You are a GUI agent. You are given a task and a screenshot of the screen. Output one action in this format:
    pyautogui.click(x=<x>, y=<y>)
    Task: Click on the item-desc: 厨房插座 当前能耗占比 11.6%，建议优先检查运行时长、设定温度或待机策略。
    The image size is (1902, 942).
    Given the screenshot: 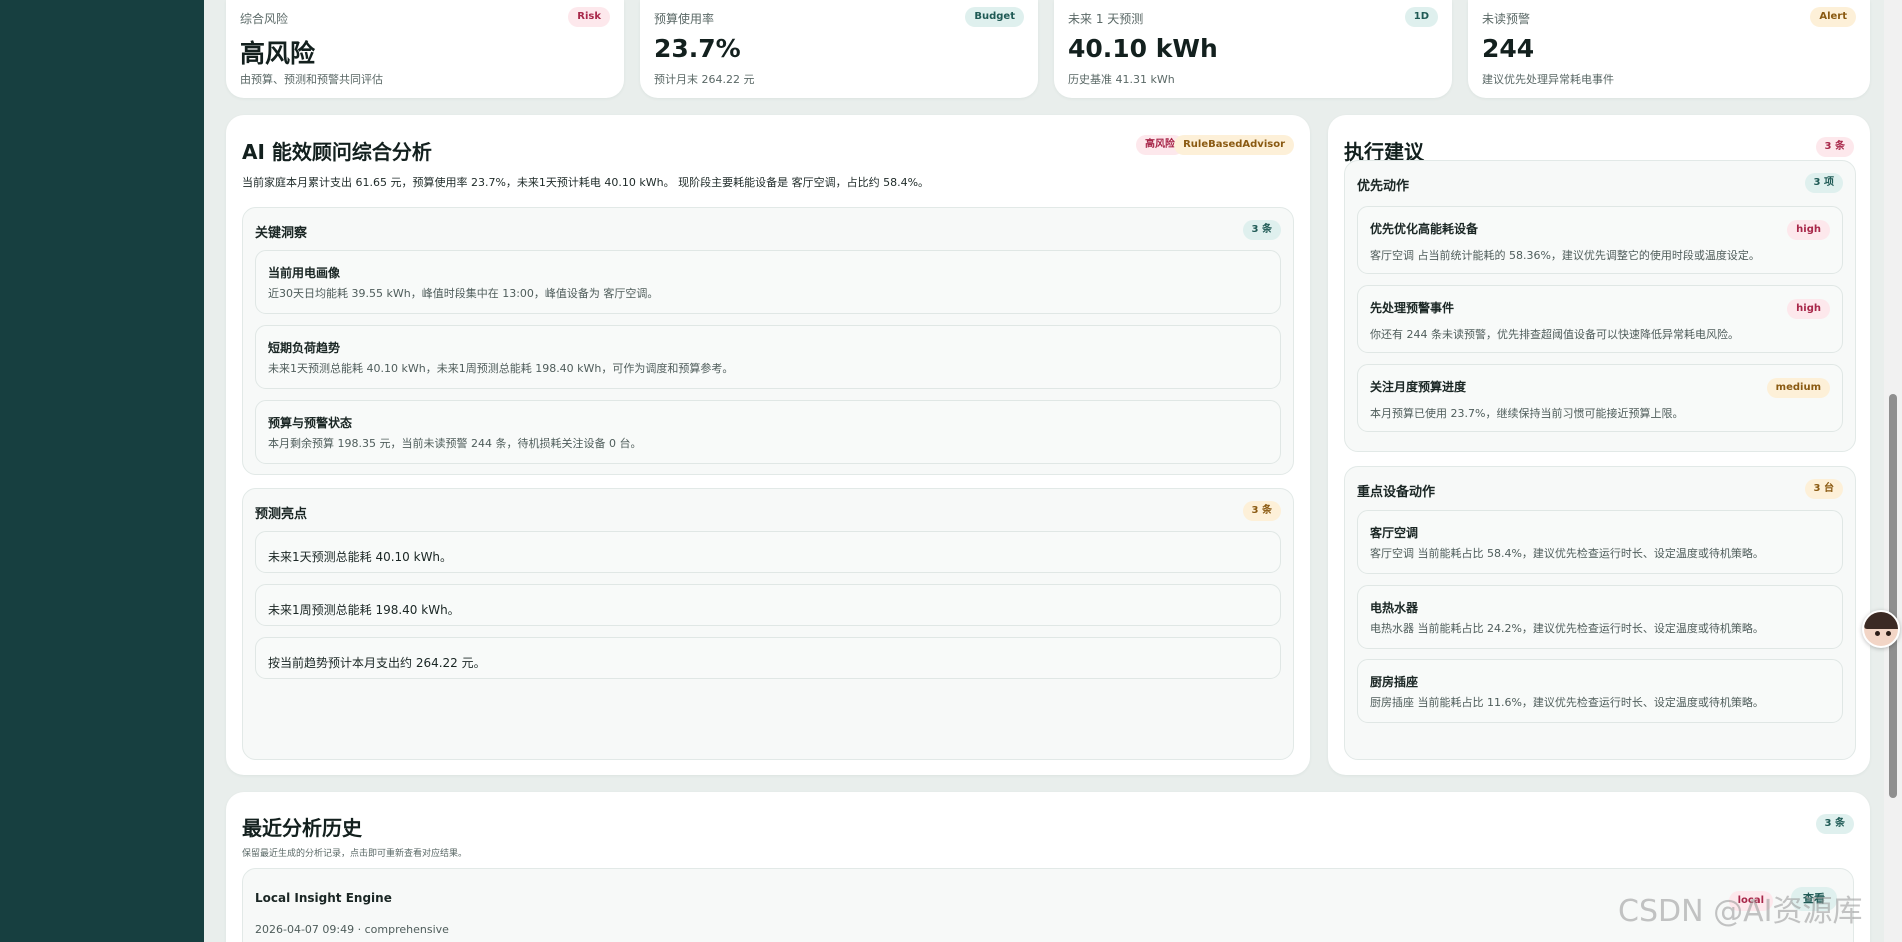 What is the action you would take?
    pyautogui.click(x=1567, y=702)
    